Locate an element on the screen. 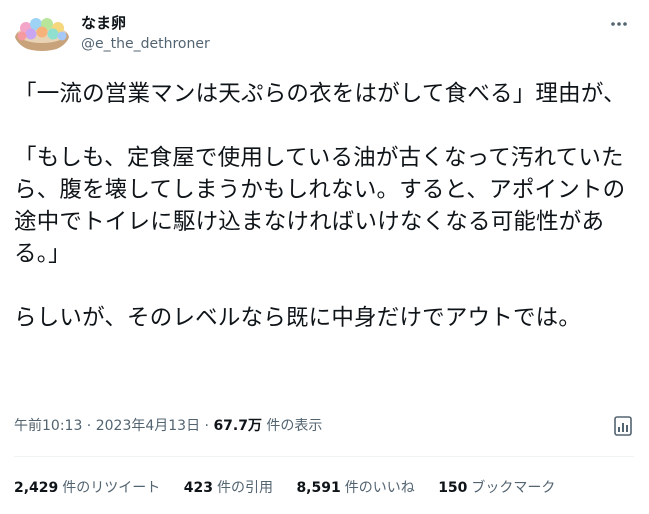 The width and height of the screenshot is (649, 514). more-icon is located at coordinates (619, 24).